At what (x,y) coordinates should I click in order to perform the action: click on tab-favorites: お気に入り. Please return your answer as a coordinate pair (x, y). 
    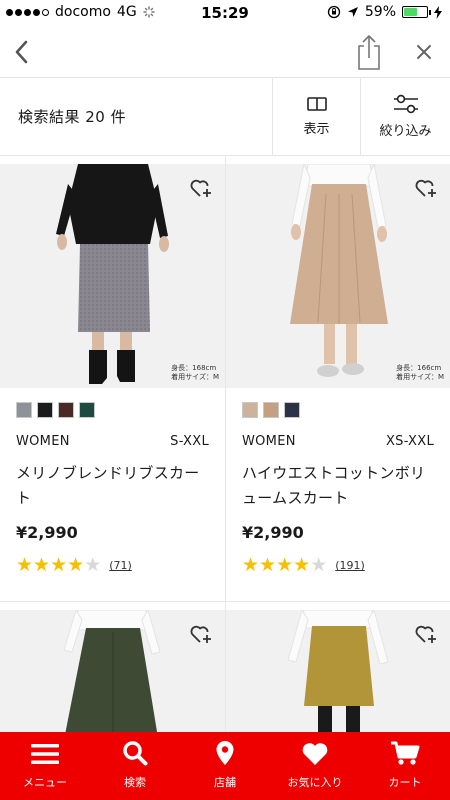
    Looking at the image, I should click on (315, 766).